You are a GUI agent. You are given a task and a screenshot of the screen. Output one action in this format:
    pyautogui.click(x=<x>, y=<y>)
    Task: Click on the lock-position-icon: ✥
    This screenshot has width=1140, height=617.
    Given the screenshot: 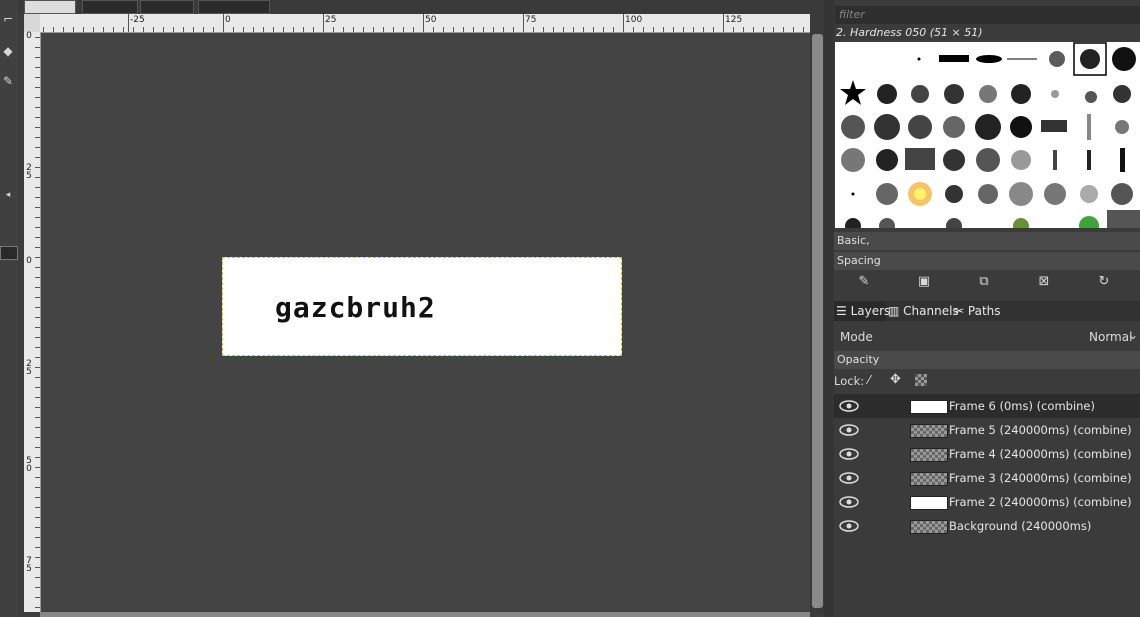 What is the action you would take?
    pyautogui.click(x=895, y=379)
    